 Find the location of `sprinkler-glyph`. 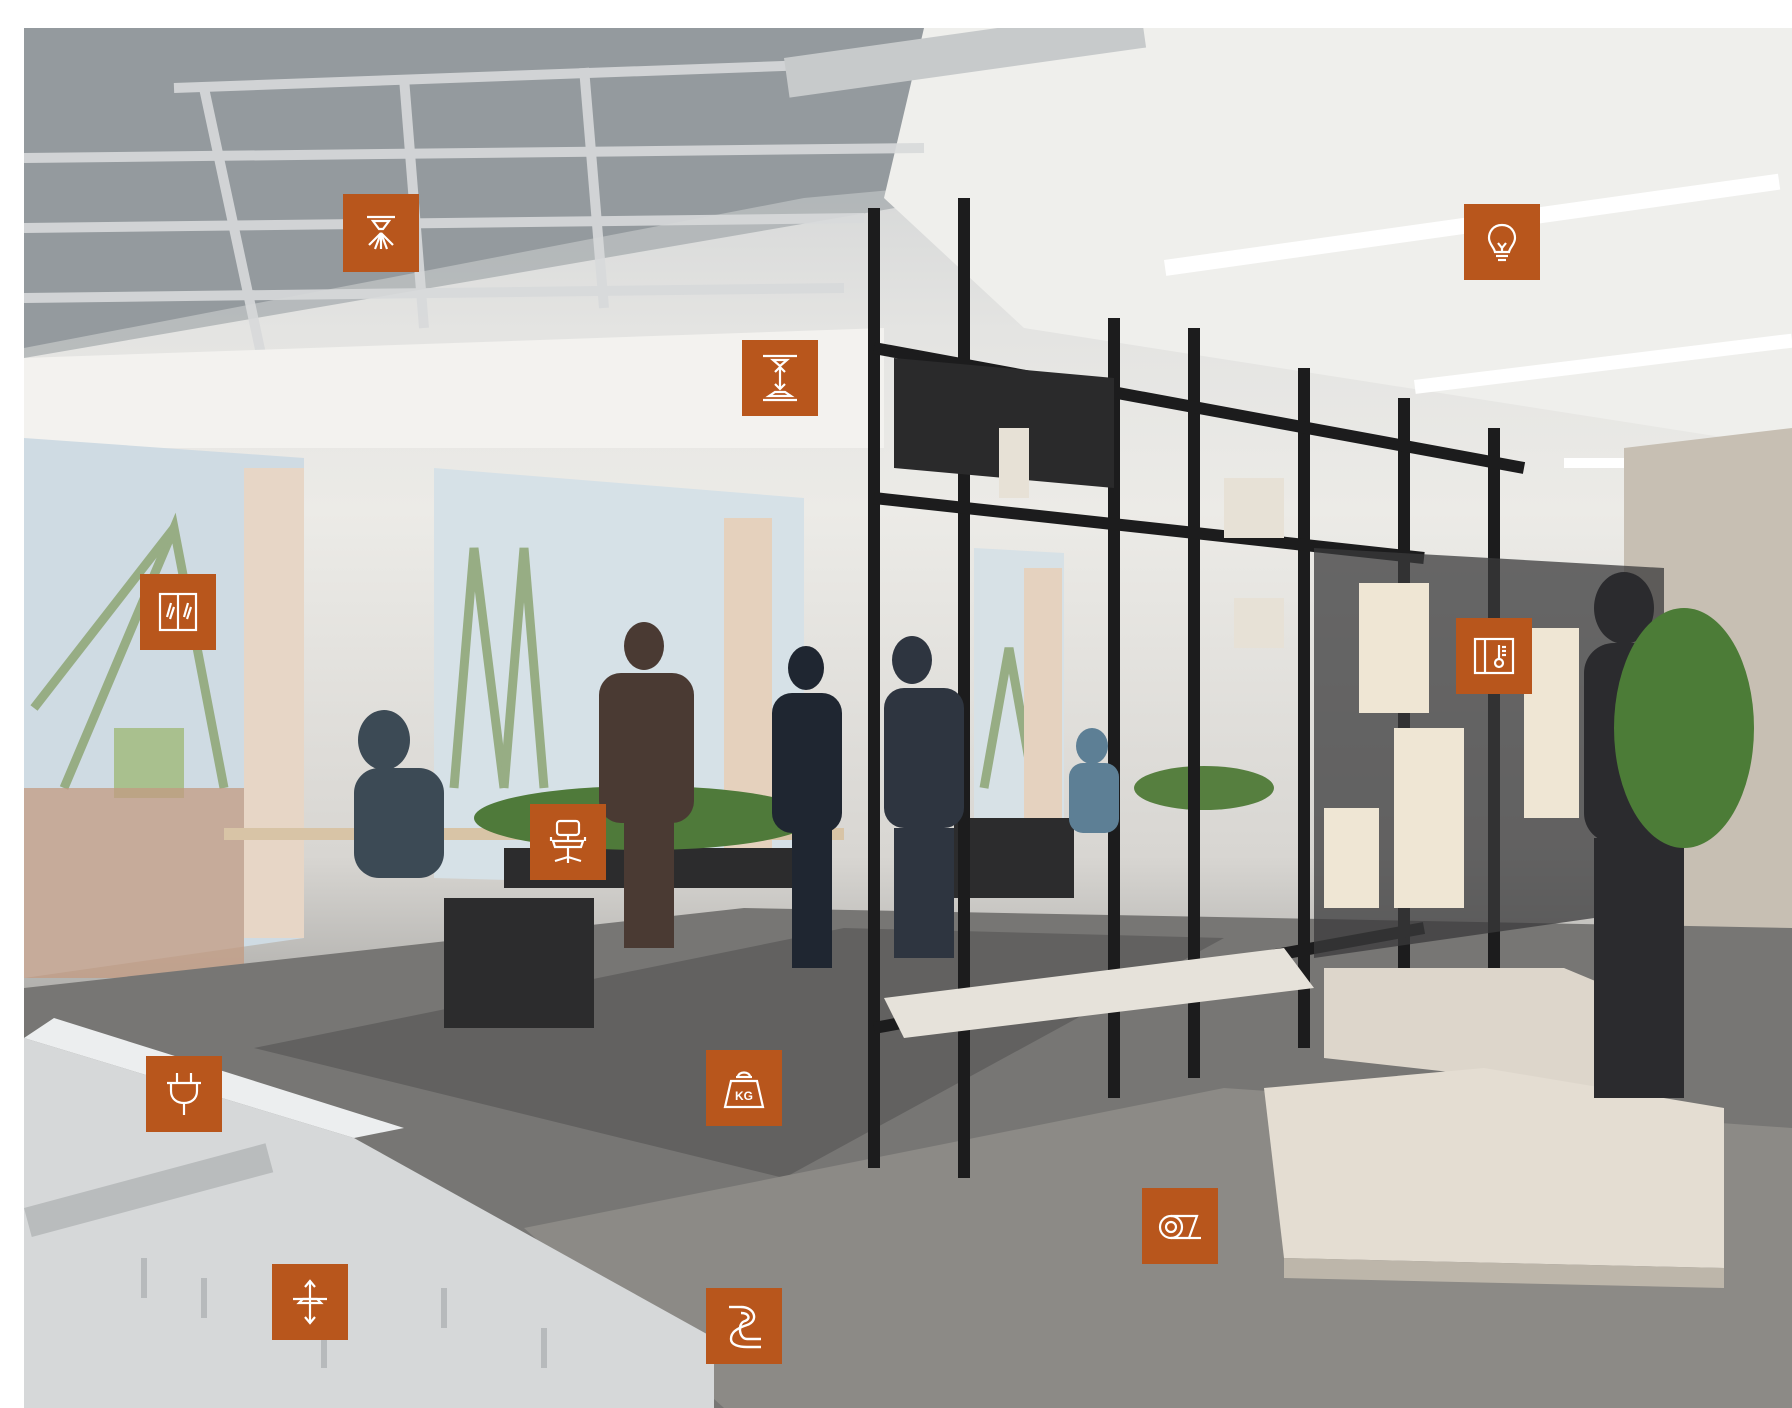

sprinkler-glyph is located at coordinates (381, 232).